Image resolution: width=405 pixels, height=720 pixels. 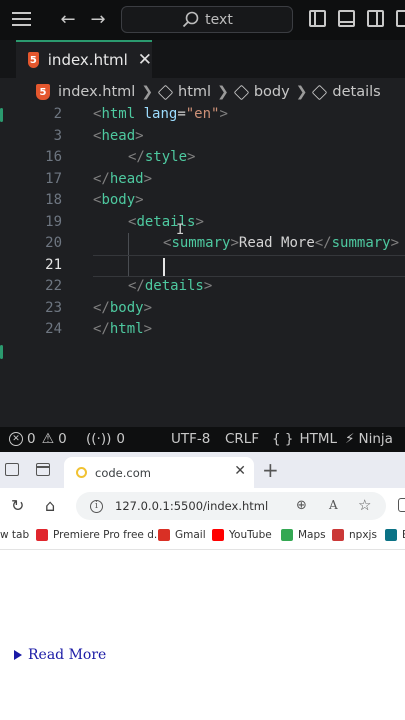 I want to click on breadcrumb-item-details: details, so click(x=356, y=92).